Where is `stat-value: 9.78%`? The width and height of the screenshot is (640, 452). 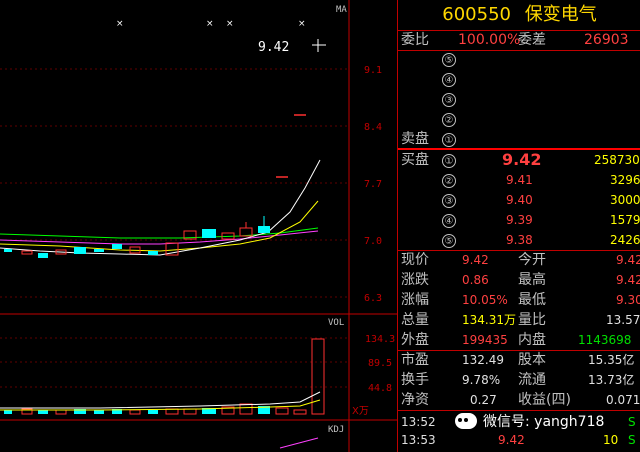 stat-value: 9.78% is located at coordinates (481, 380).